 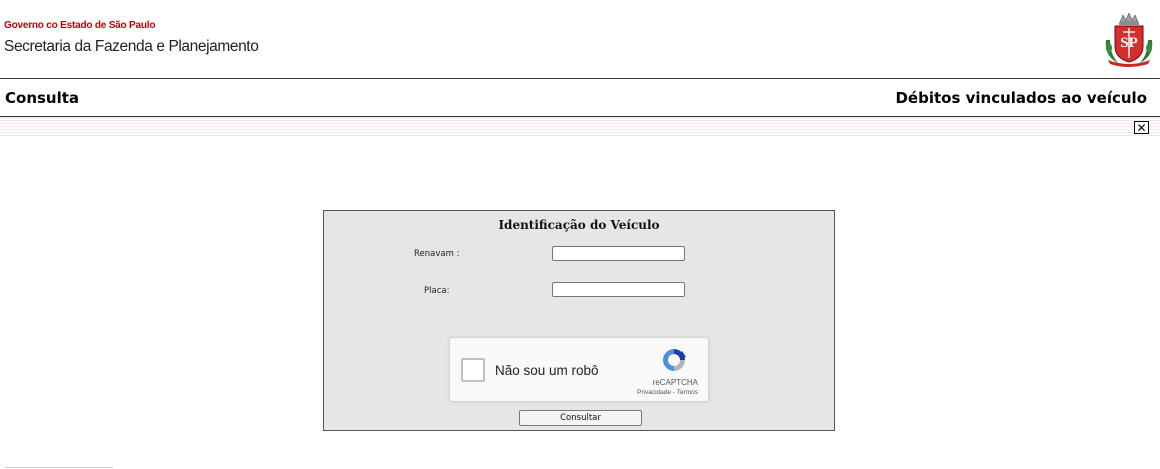 What do you see at coordinates (80, 25) in the screenshot?
I see `gov-line: Governo co Estado de São Paulo` at bounding box center [80, 25].